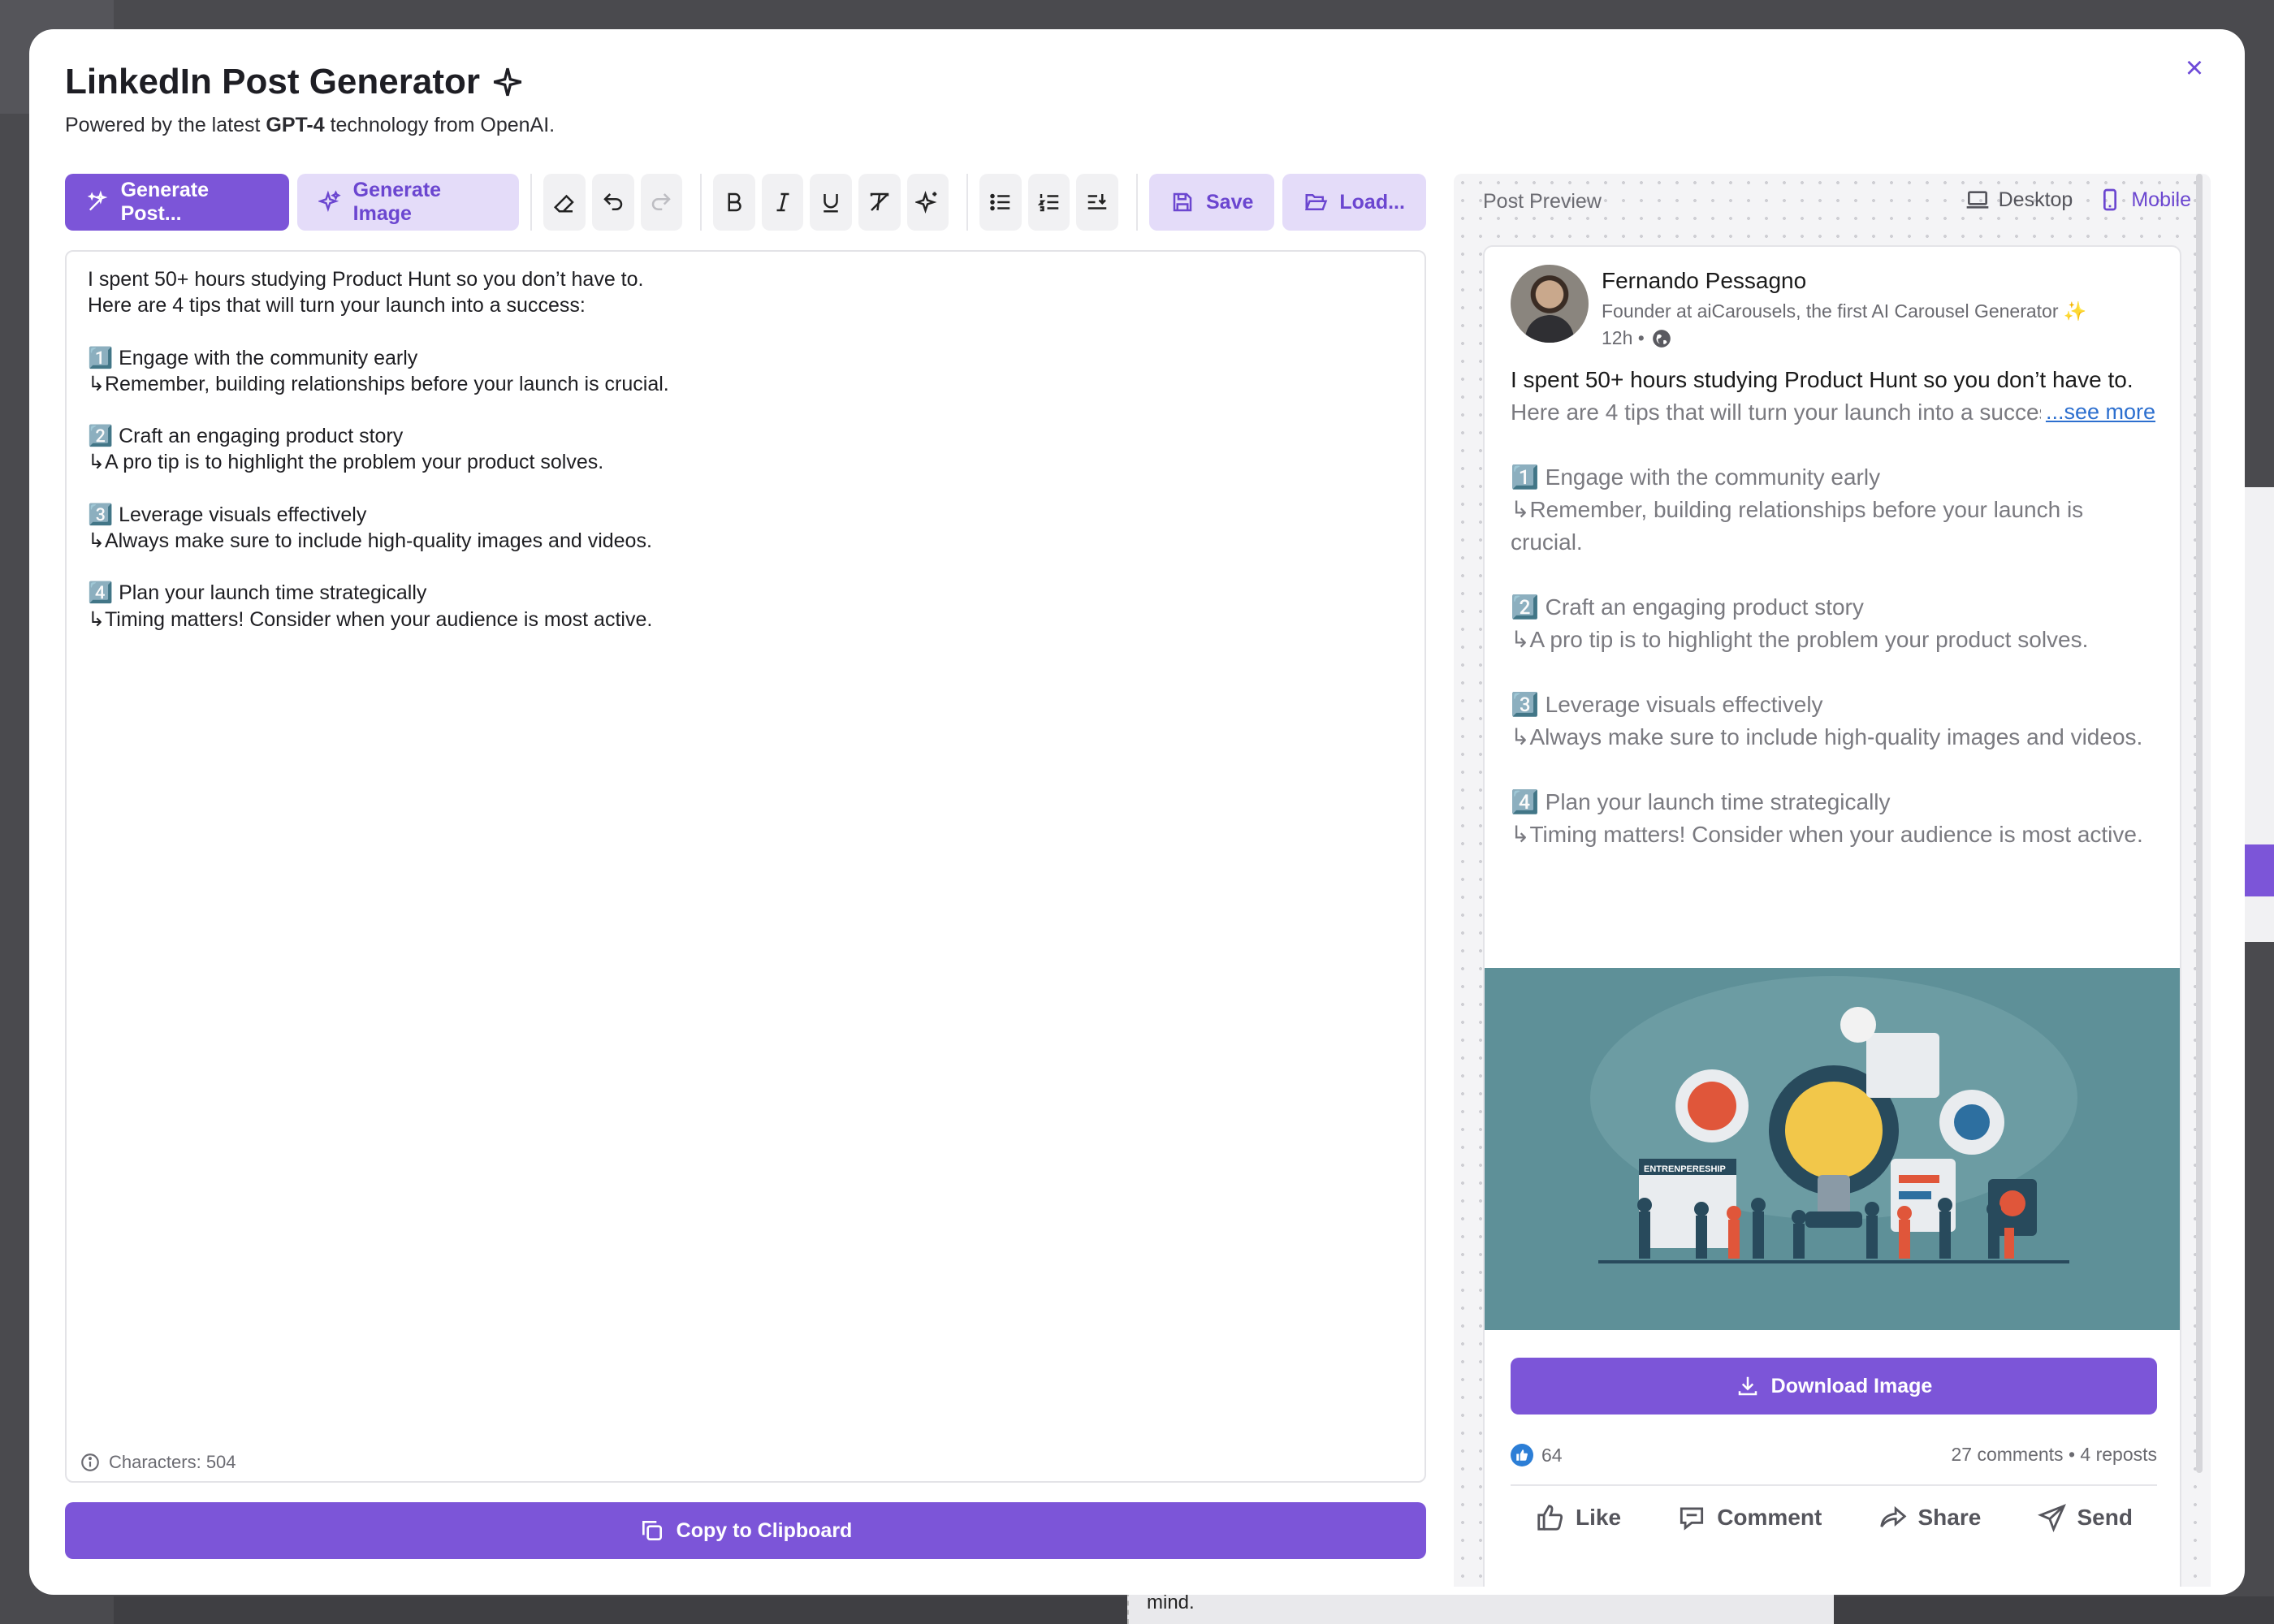 Image resolution: width=2274 pixels, height=1624 pixels. Describe the element at coordinates (1552, 1455) in the screenshot. I see `like-count-text: 64` at that location.